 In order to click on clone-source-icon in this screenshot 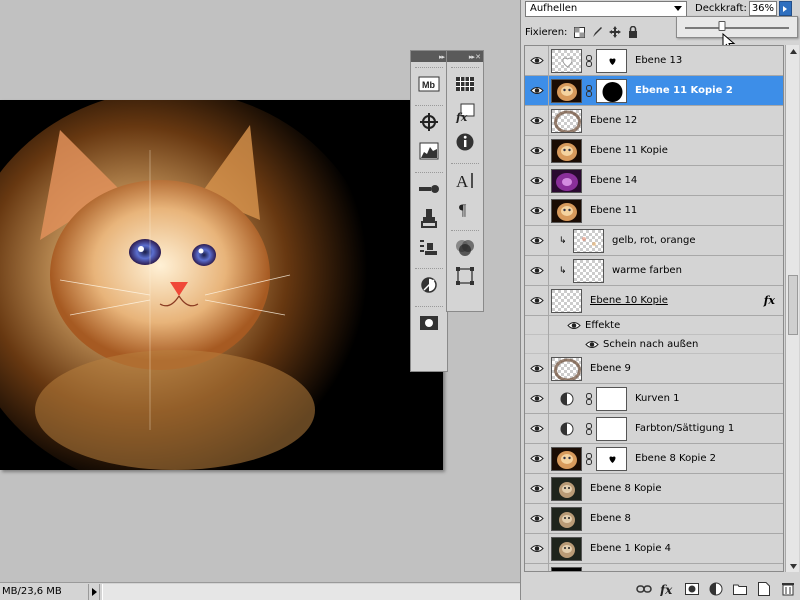, I will do `click(429, 218)`.